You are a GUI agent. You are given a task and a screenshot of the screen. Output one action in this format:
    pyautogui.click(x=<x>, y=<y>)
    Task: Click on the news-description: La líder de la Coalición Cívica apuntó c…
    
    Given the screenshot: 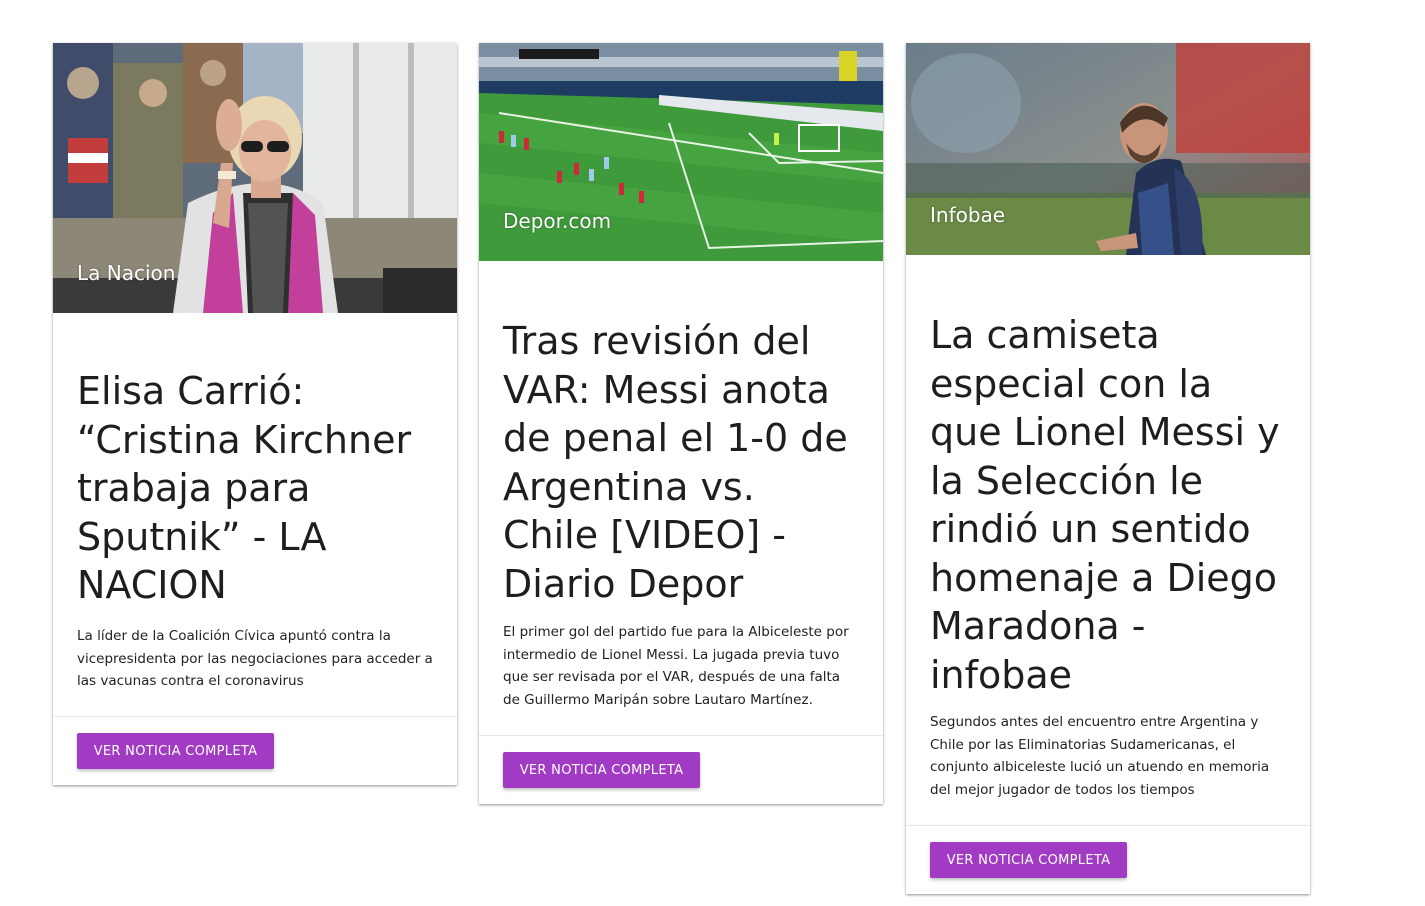 What is the action you would take?
    pyautogui.click(x=255, y=659)
    